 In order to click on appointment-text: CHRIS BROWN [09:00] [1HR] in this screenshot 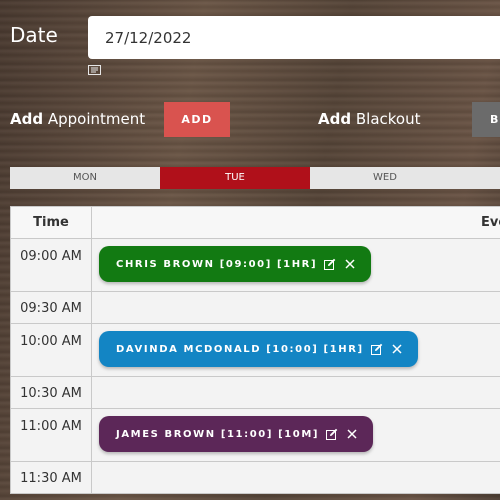, I will do `click(217, 264)`.